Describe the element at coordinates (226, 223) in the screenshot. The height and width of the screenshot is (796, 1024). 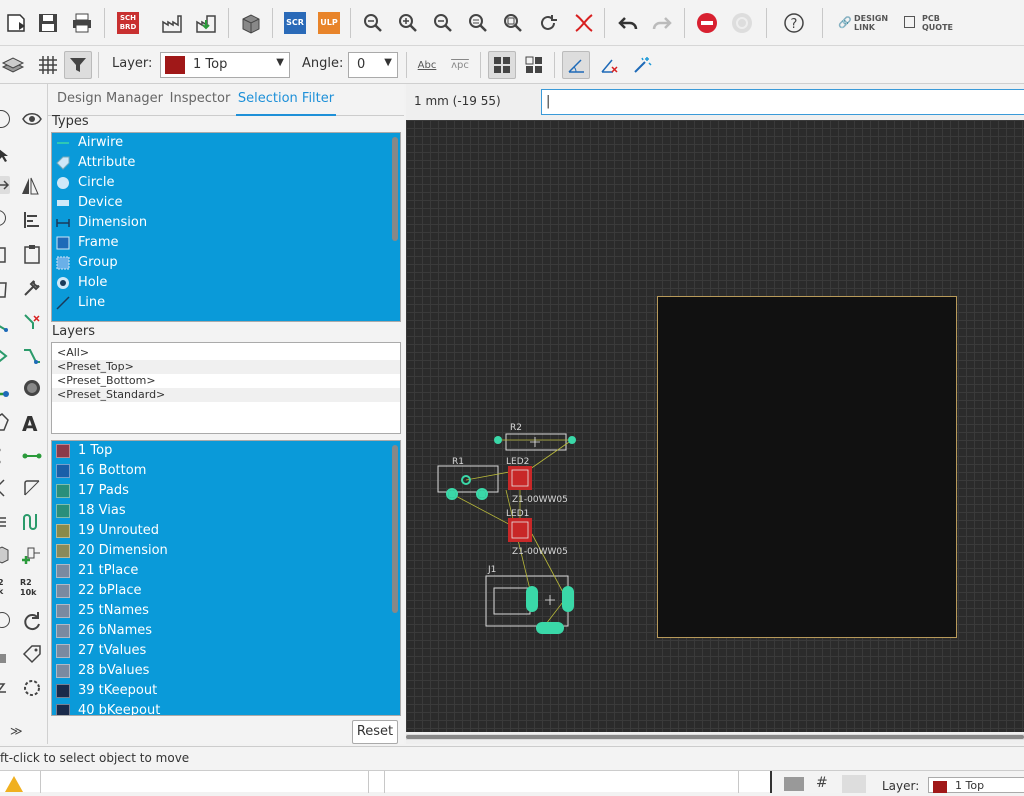
I see `type-item-dimension: Dimension` at that location.